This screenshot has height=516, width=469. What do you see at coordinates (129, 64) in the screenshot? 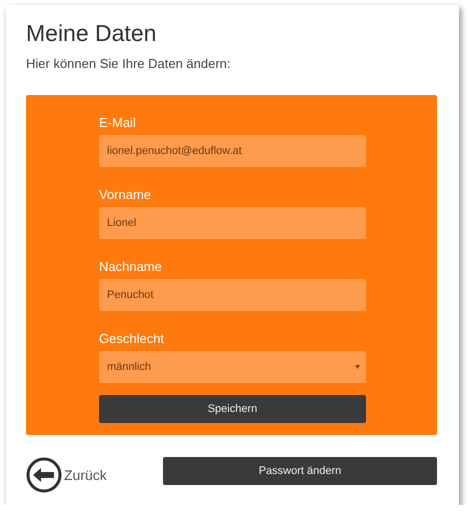
I see `page-subtitle: Hier können Sie Ihre Daten ändern:` at bounding box center [129, 64].